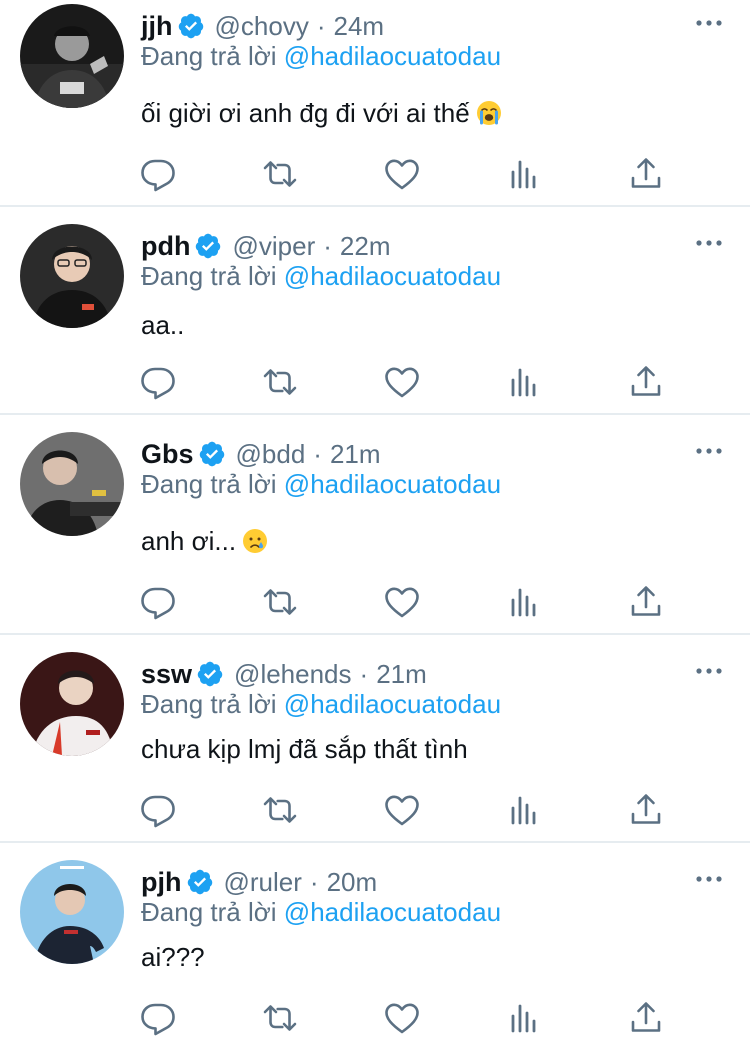 The height and width of the screenshot is (1042, 750). I want to click on tweet-text-content: ai???, so click(173, 957).